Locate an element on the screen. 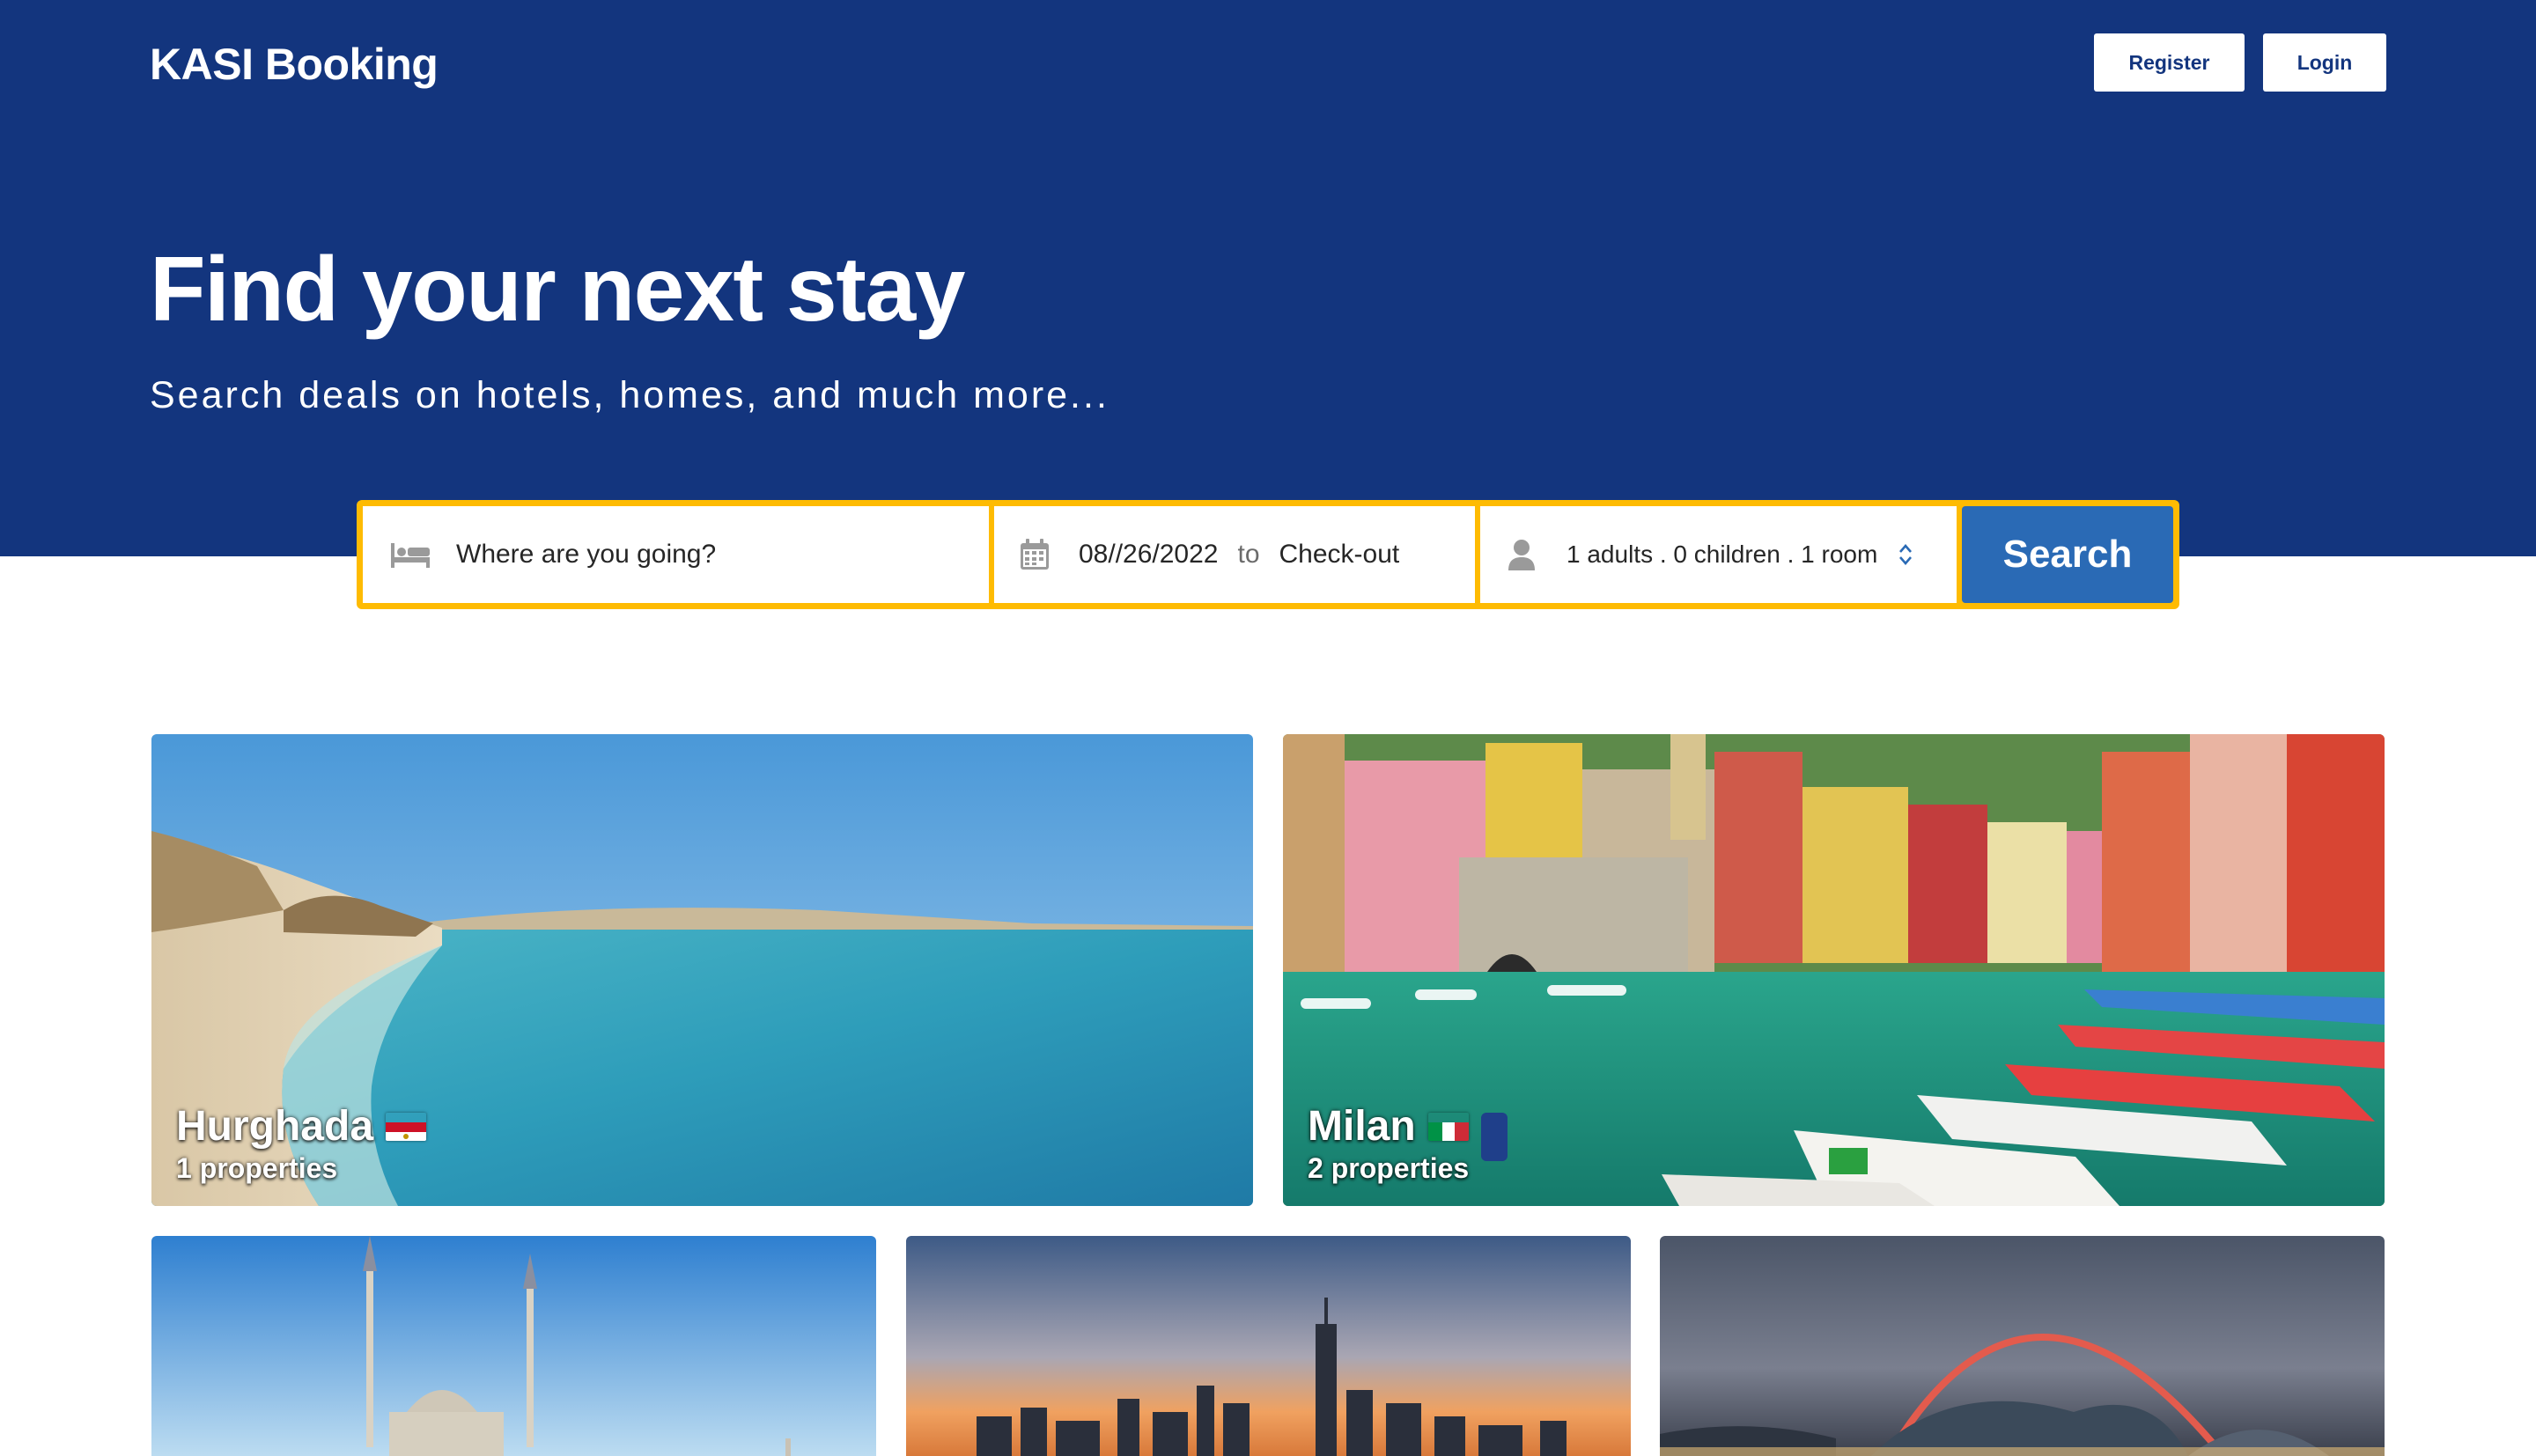  checkout-date: Check-out is located at coordinates (1339, 555).